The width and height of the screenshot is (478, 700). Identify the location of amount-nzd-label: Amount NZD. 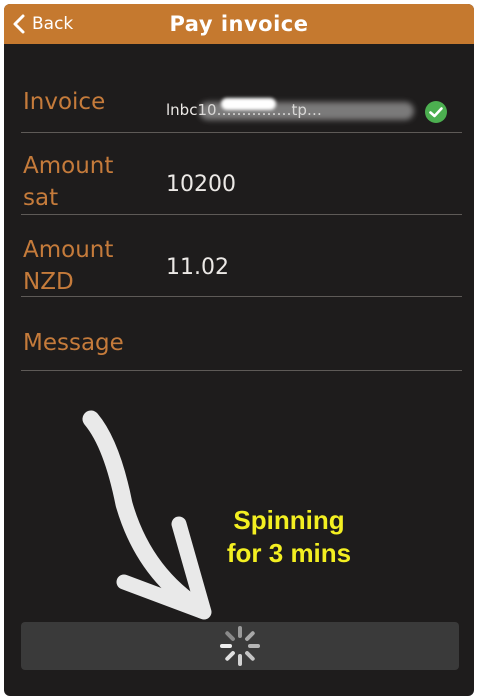
(68, 266).